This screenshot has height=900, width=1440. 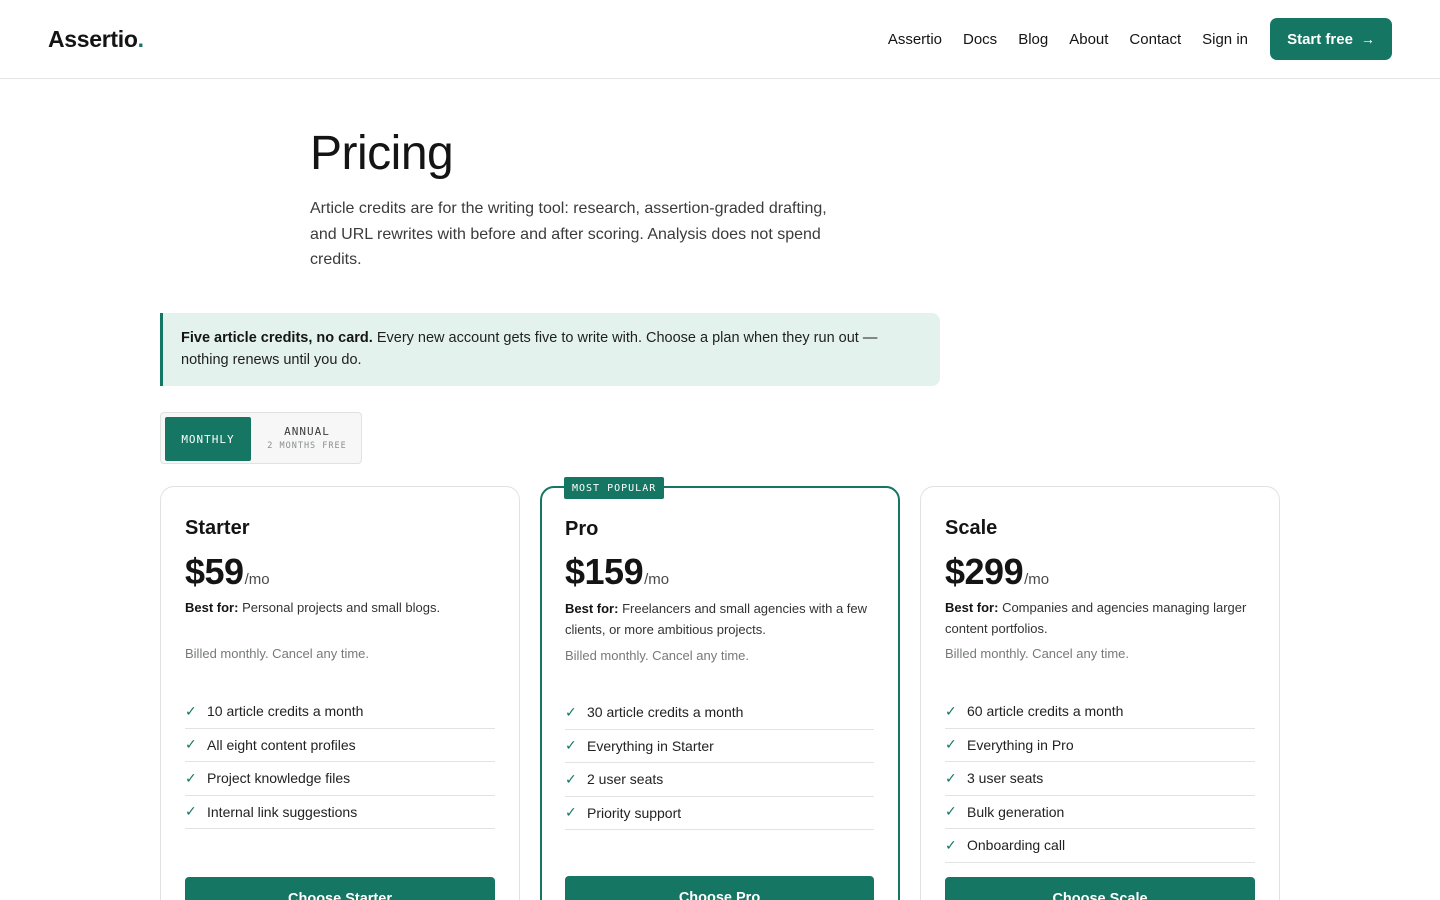 What do you see at coordinates (1320, 39) in the screenshot?
I see `start-free-label: Start free` at bounding box center [1320, 39].